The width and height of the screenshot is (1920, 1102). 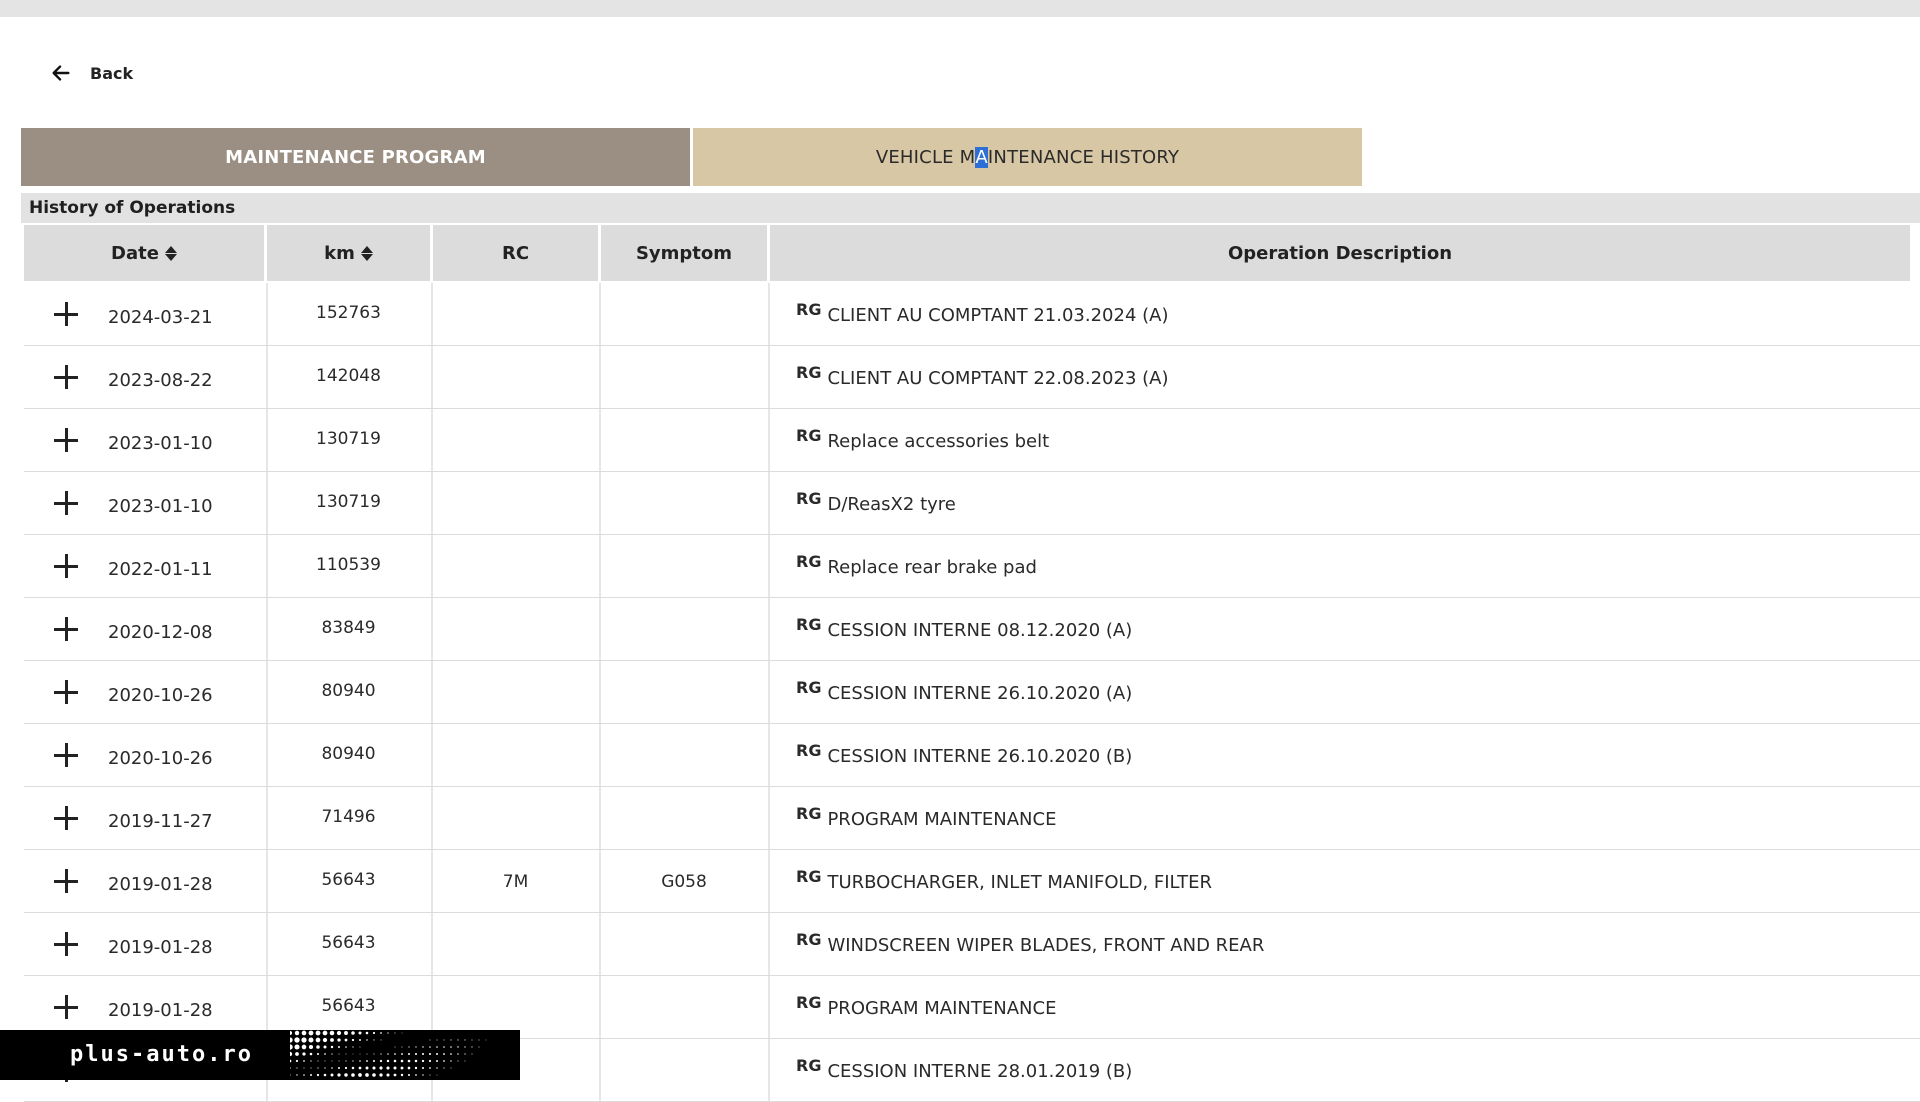 I want to click on column-header-description: Operation Description, so click(x=1340, y=253).